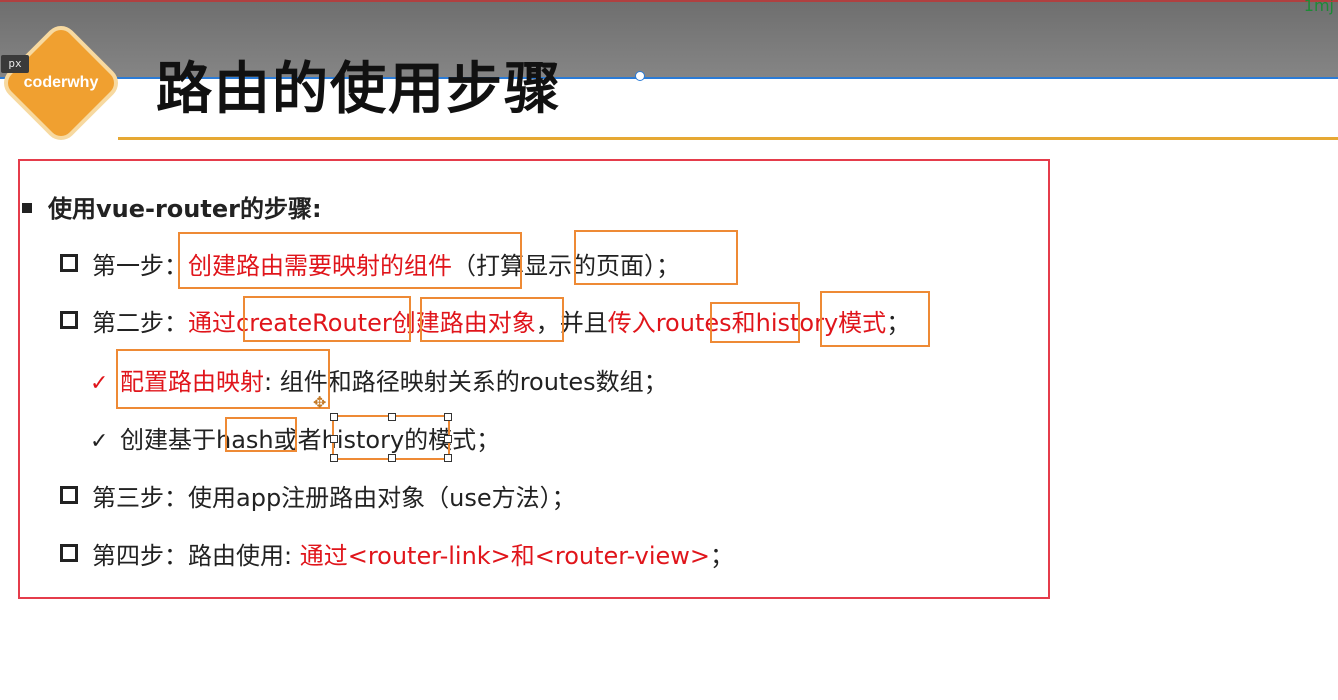  Describe the element at coordinates (320, 266) in the screenshot. I see `step-1-highlight: 创建路由需要映射的组件` at that location.